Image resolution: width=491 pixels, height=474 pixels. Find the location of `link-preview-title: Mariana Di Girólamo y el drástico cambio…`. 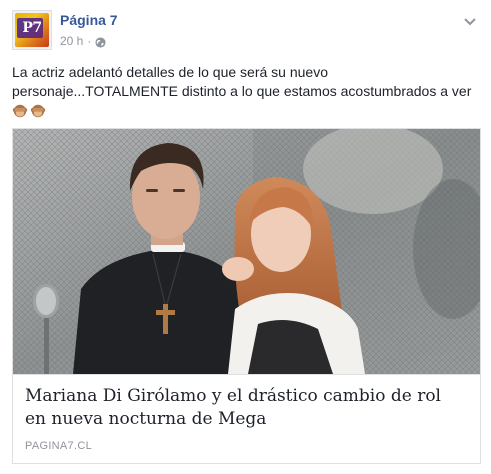

link-preview-title: Mariana Di Girólamo y el drástico cambio… is located at coordinates (245, 408).